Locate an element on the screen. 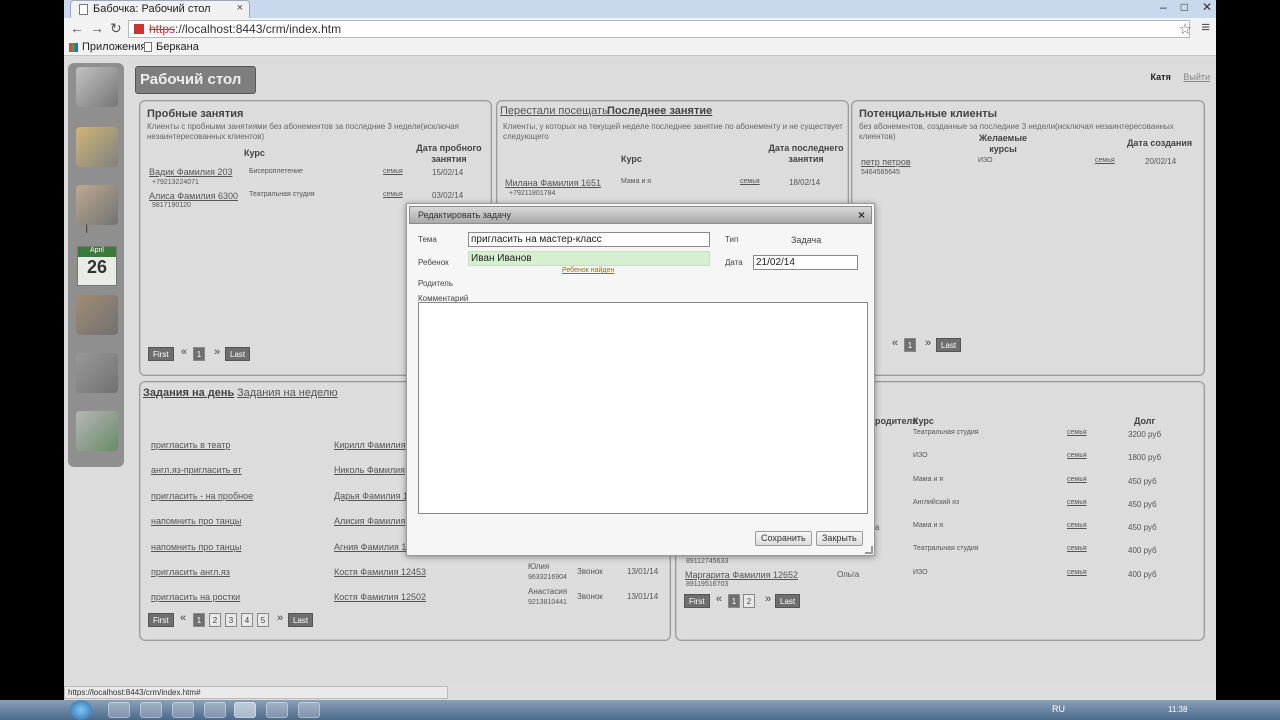  debt-client-link: Маргарита Фамилия 12652 is located at coordinates (741, 575).